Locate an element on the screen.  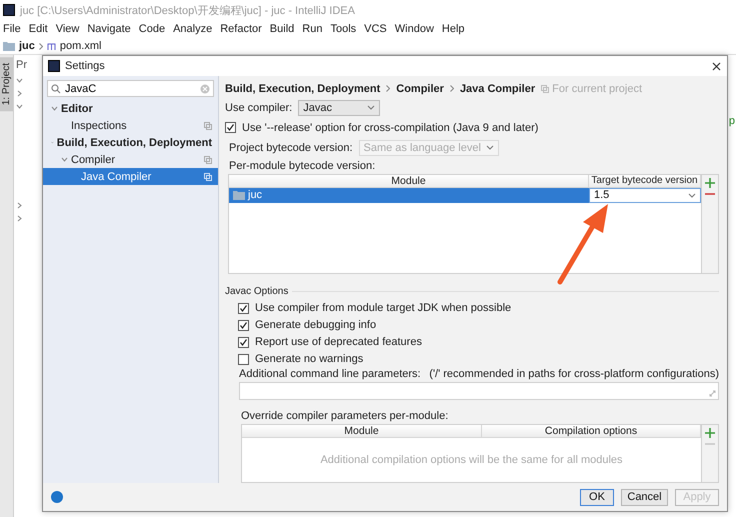
module-name: juc is located at coordinates (255, 195).